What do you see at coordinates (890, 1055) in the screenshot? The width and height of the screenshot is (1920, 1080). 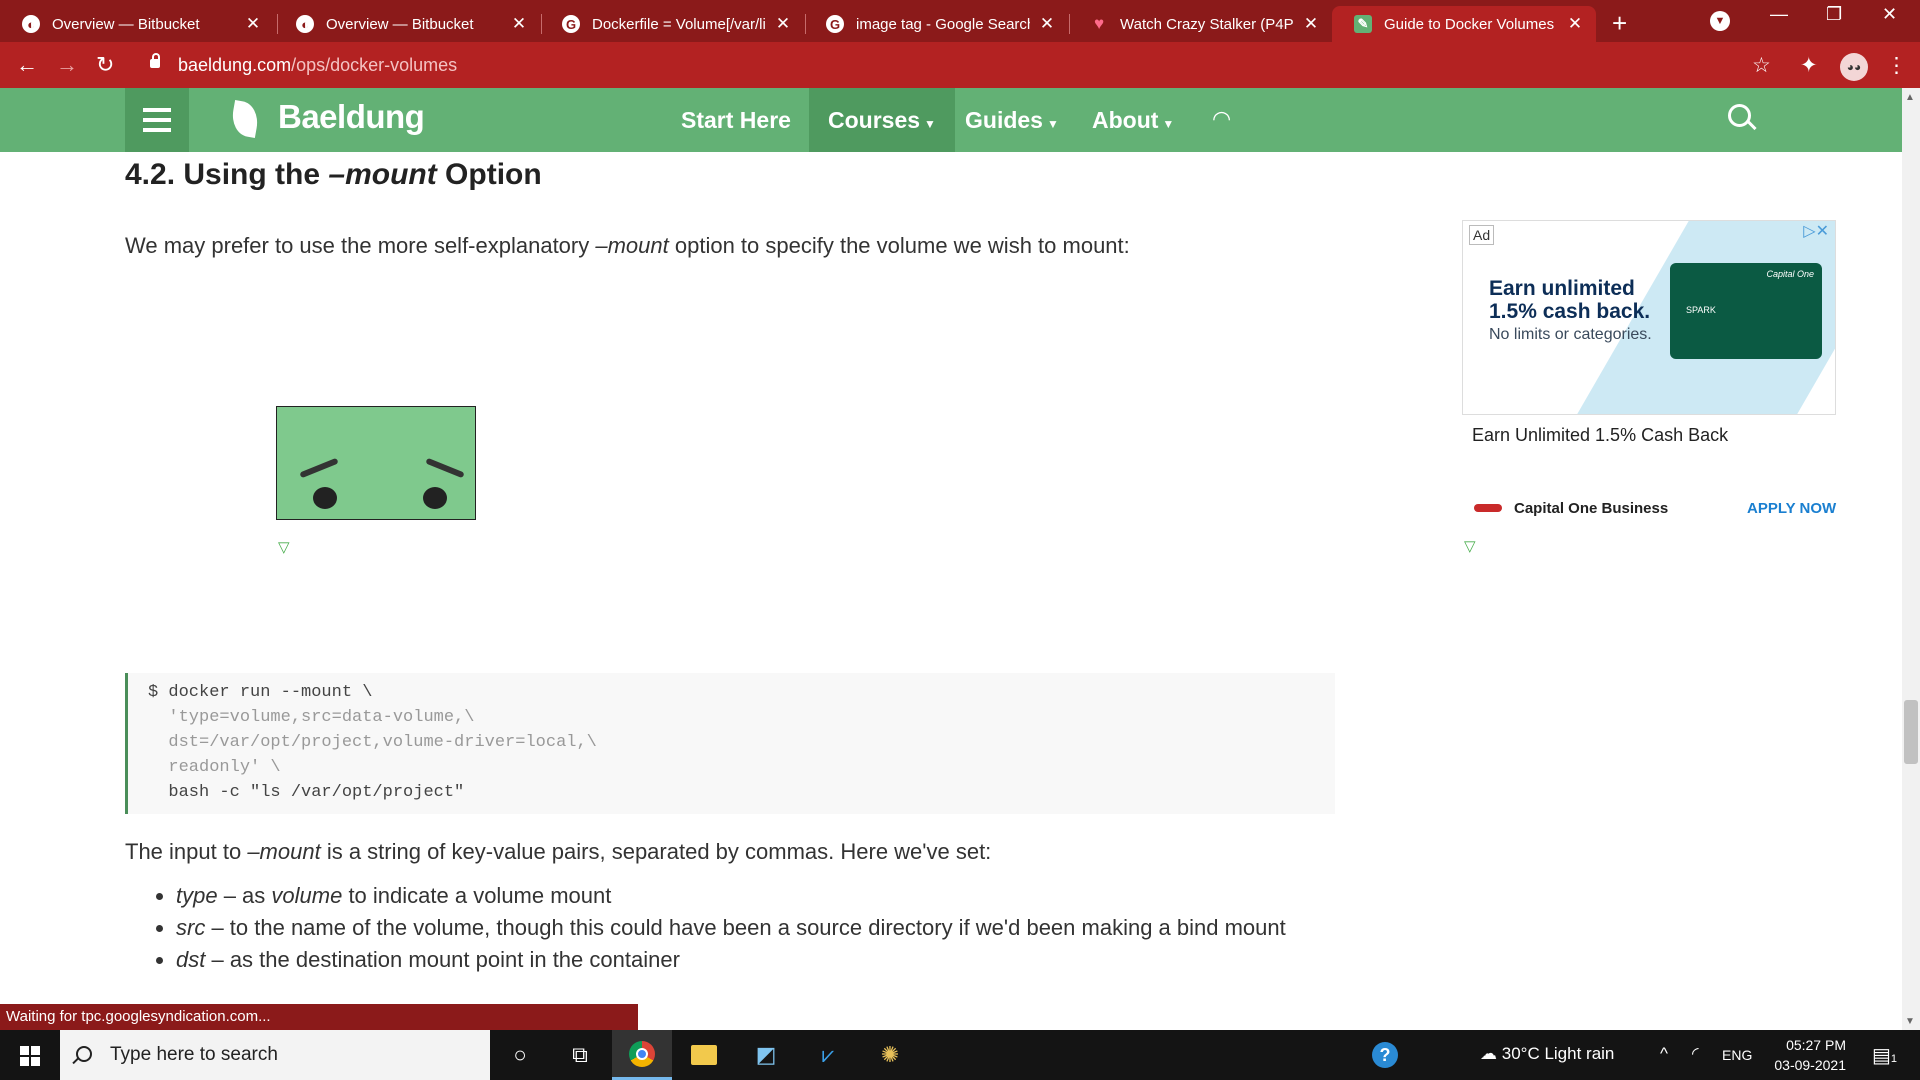 I see `app-taskbar-icon: ✺` at bounding box center [890, 1055].